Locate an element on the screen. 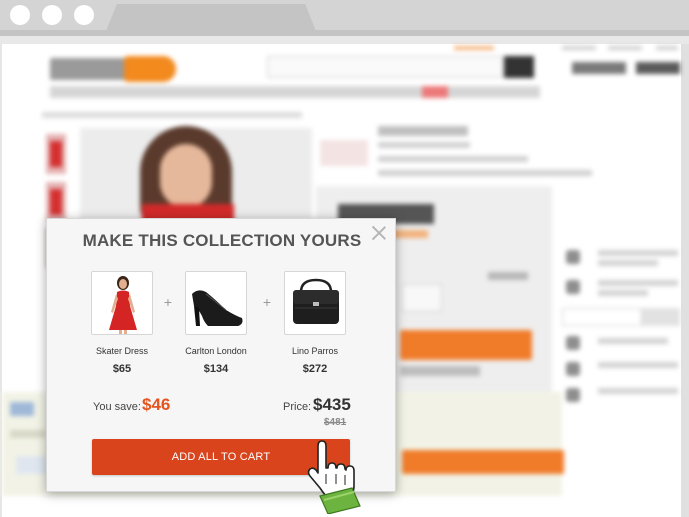 Image resolution: width=689 pixels, height=517 pixels. add-to-cart-button-background is located at coordinates (466, 345).